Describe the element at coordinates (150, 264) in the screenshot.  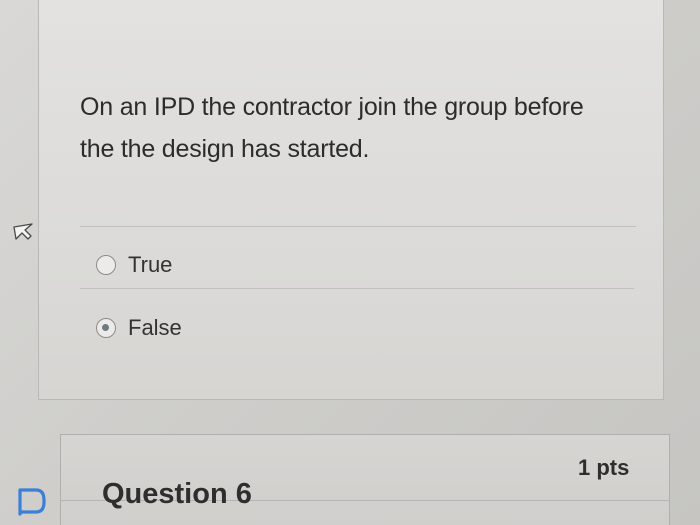
I see `answer-label-true: True` at that location.